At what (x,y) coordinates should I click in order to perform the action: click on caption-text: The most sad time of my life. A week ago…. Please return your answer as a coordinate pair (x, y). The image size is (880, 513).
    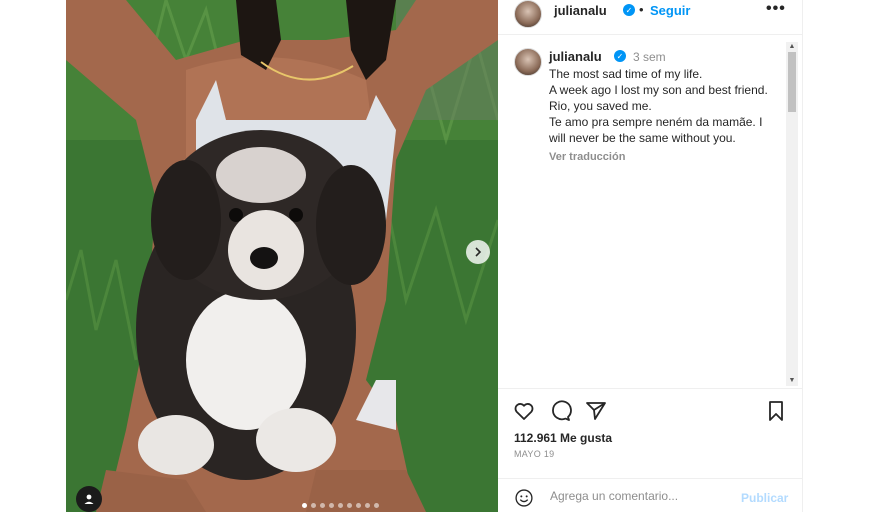
    Looking at the image, I should click on (658, 106).